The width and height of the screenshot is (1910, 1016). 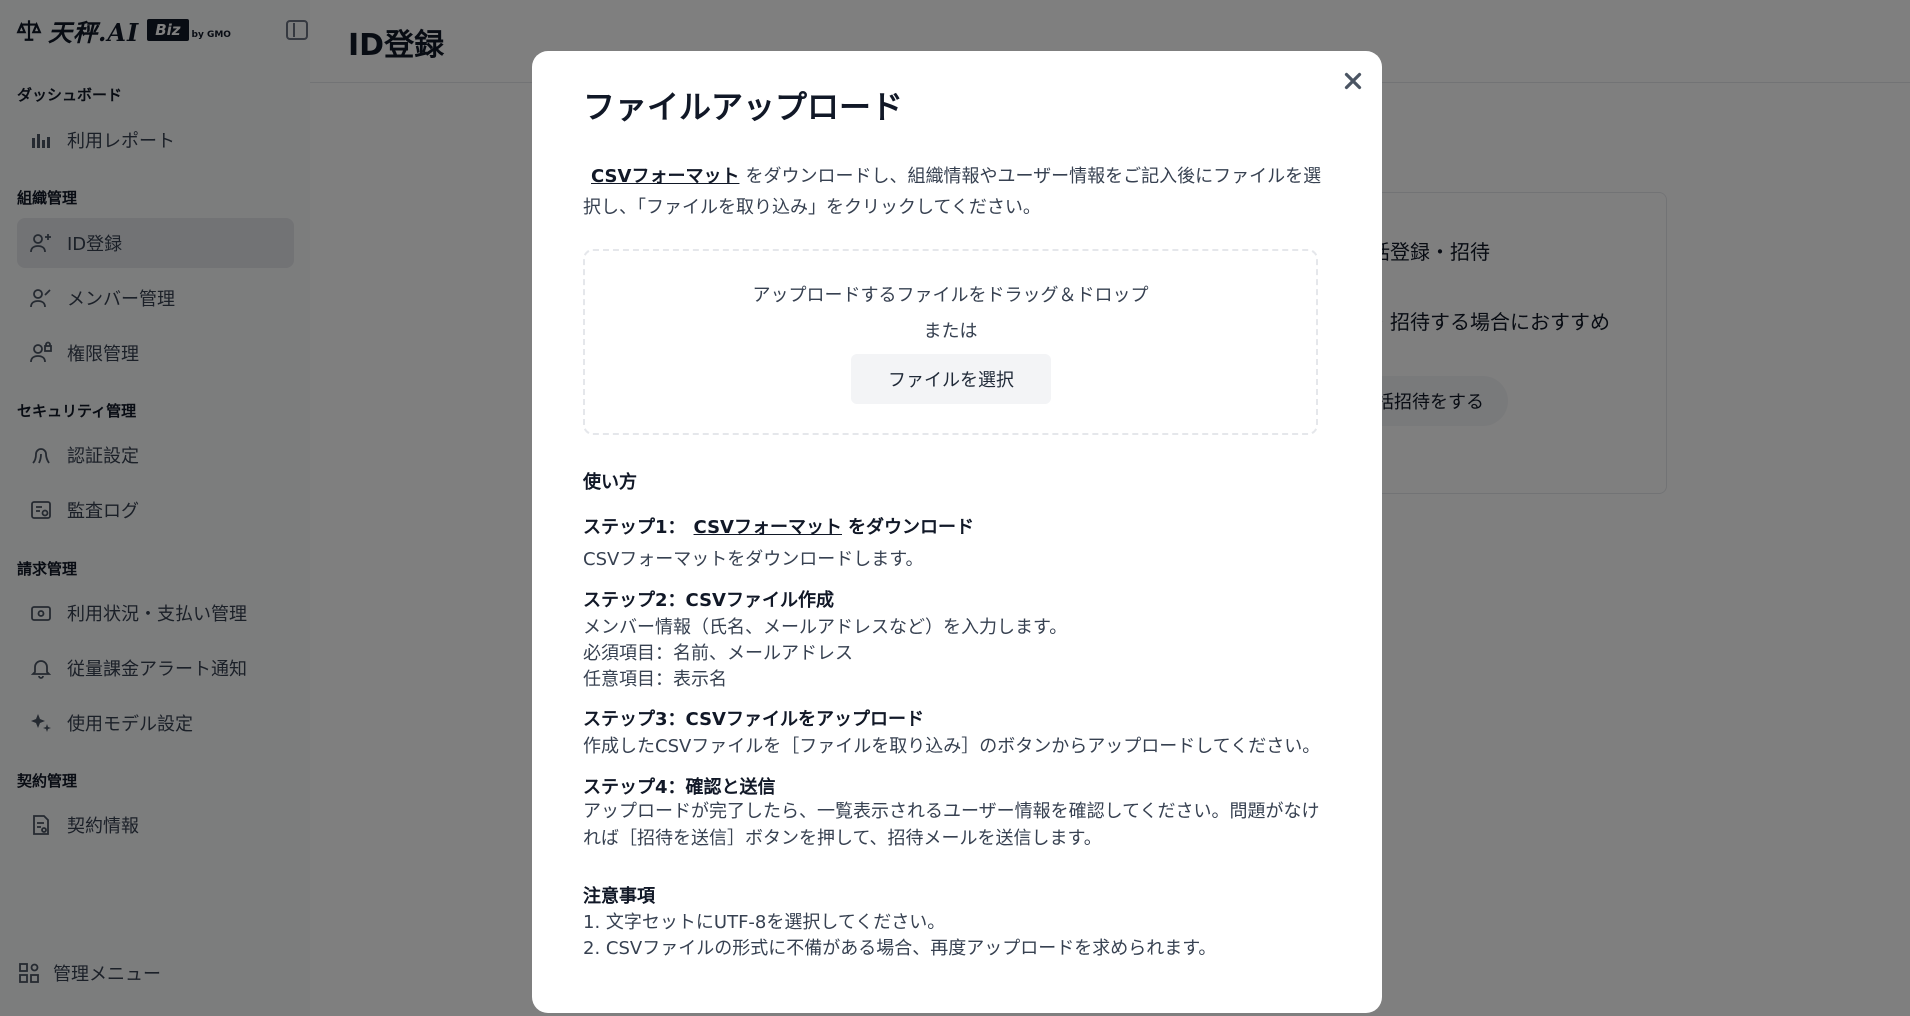 I want to click on step1-suffix: をダウンロード, so click(x=910, y=527).